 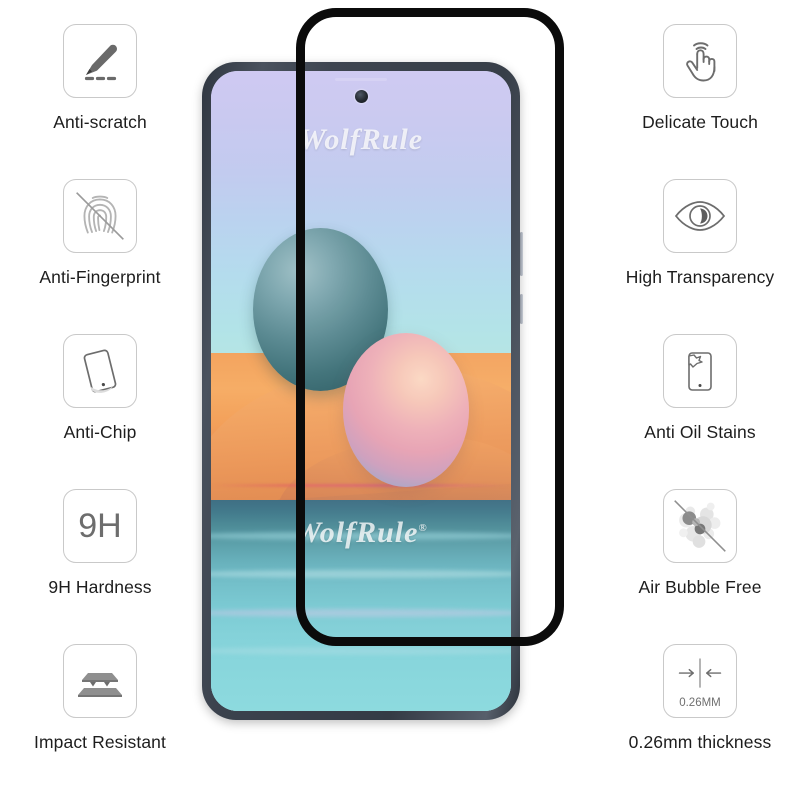 What do you see at coordinates (100, 719) in the screenshot?
I see `feature-impact-resistant: Impact Resistant` at bounding box center [100, 719].